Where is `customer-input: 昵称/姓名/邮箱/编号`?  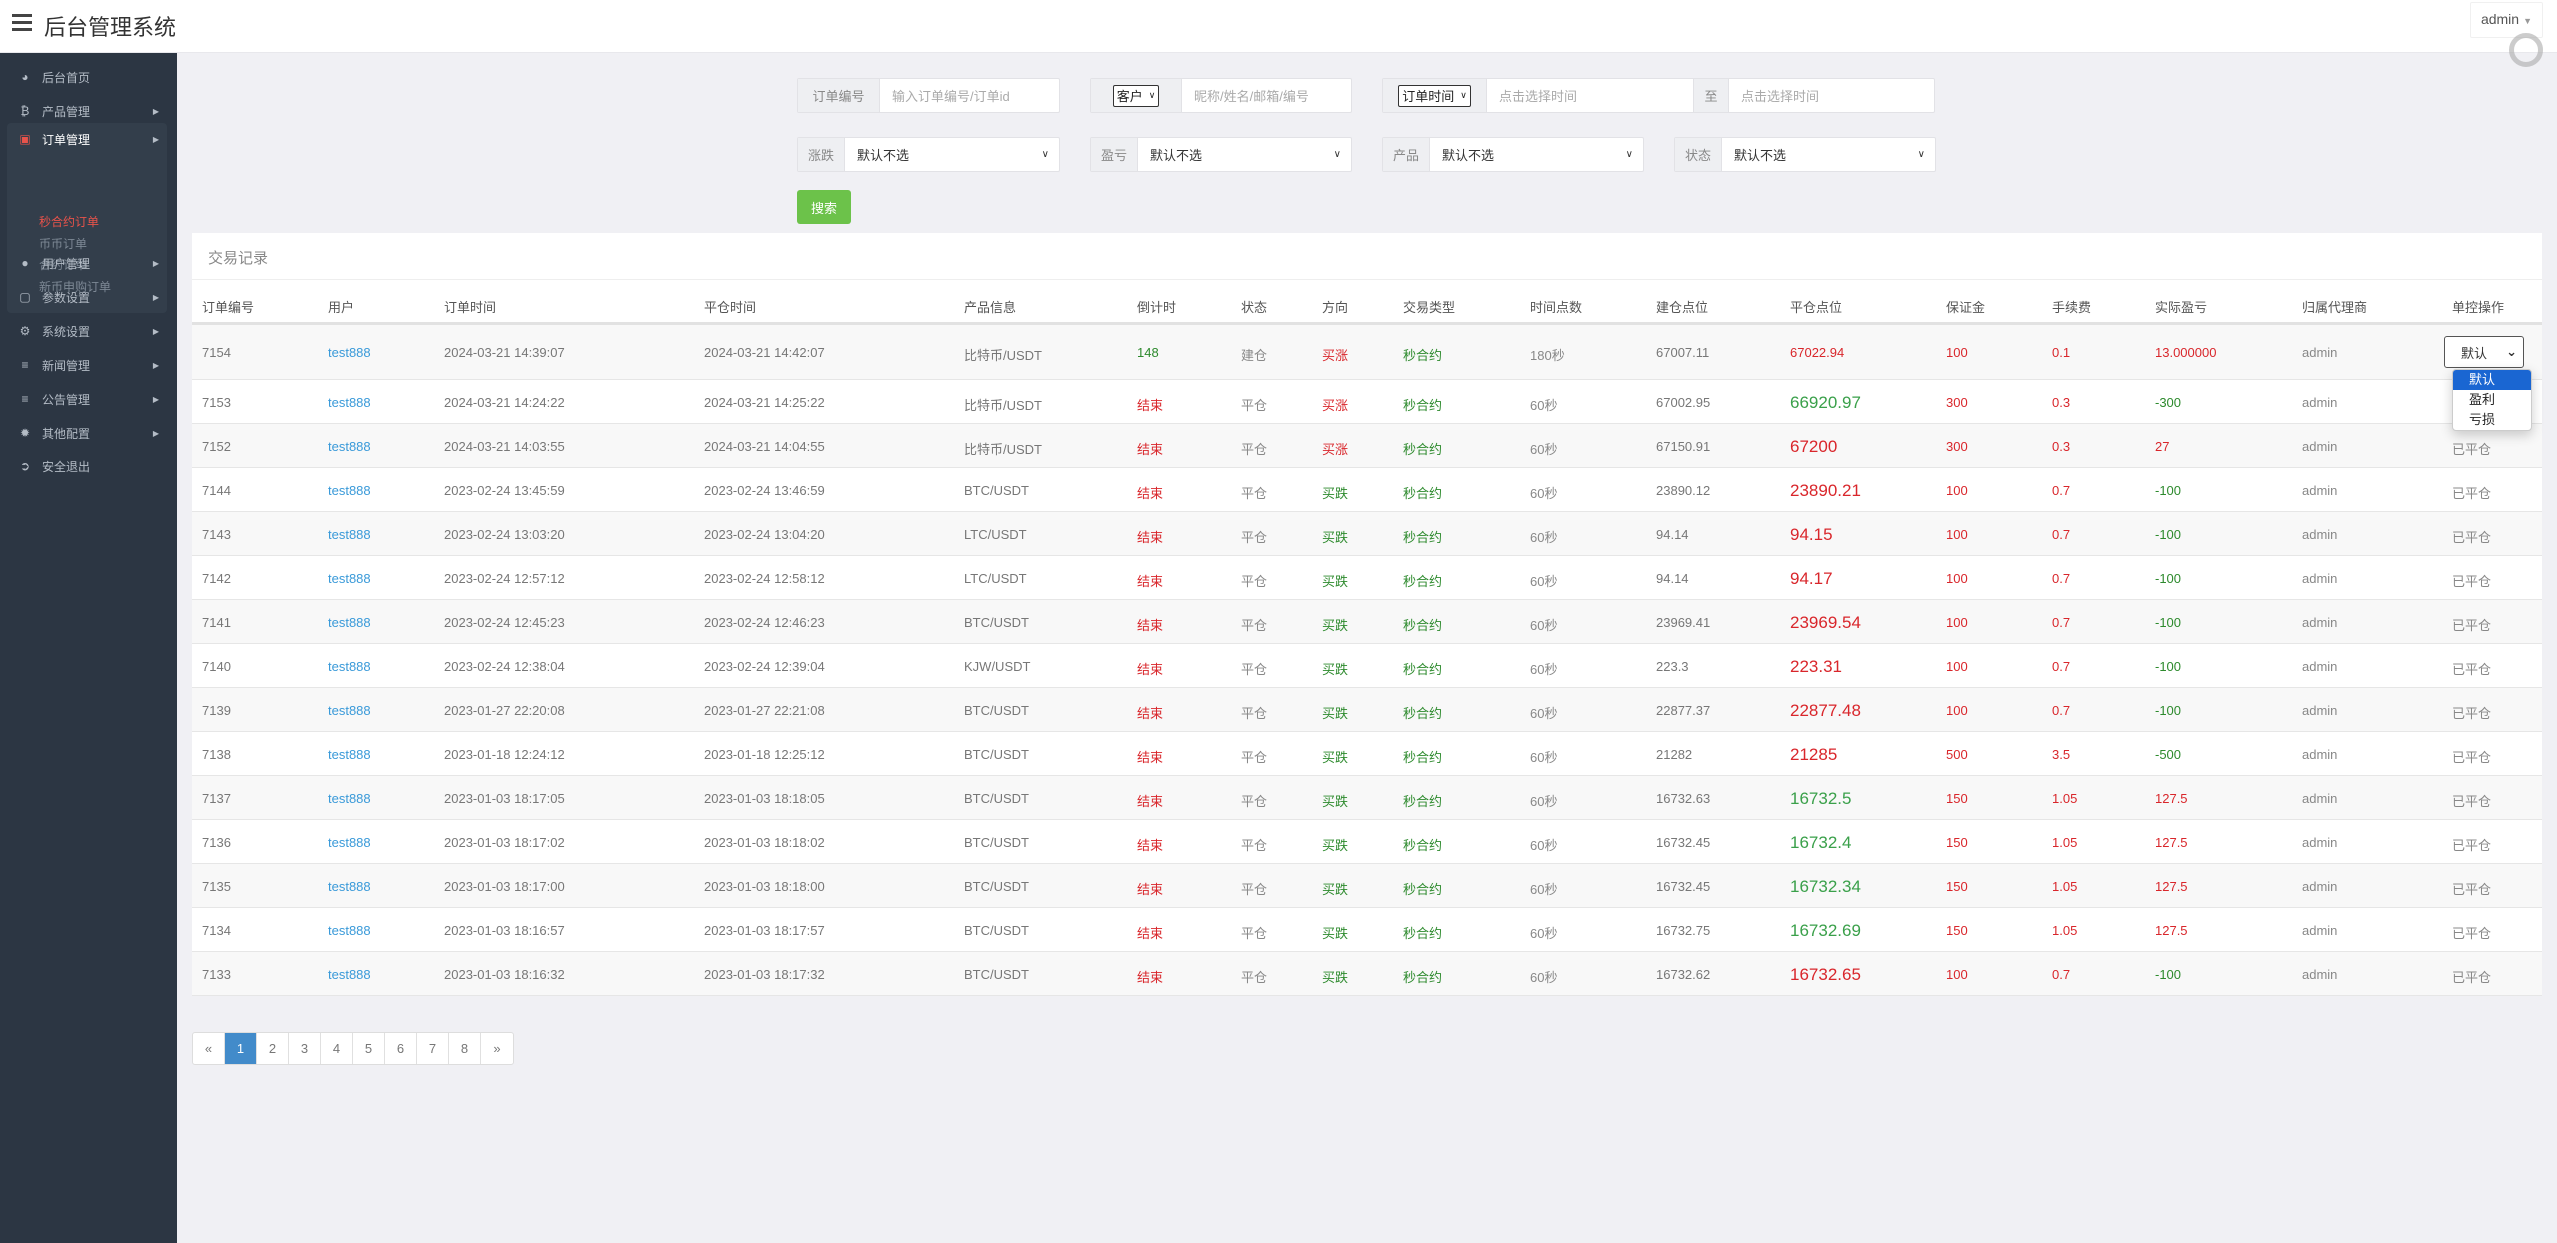 customer-input: 昵称/姓名/邮箱/编号 is located at coordinates (1266, 95).